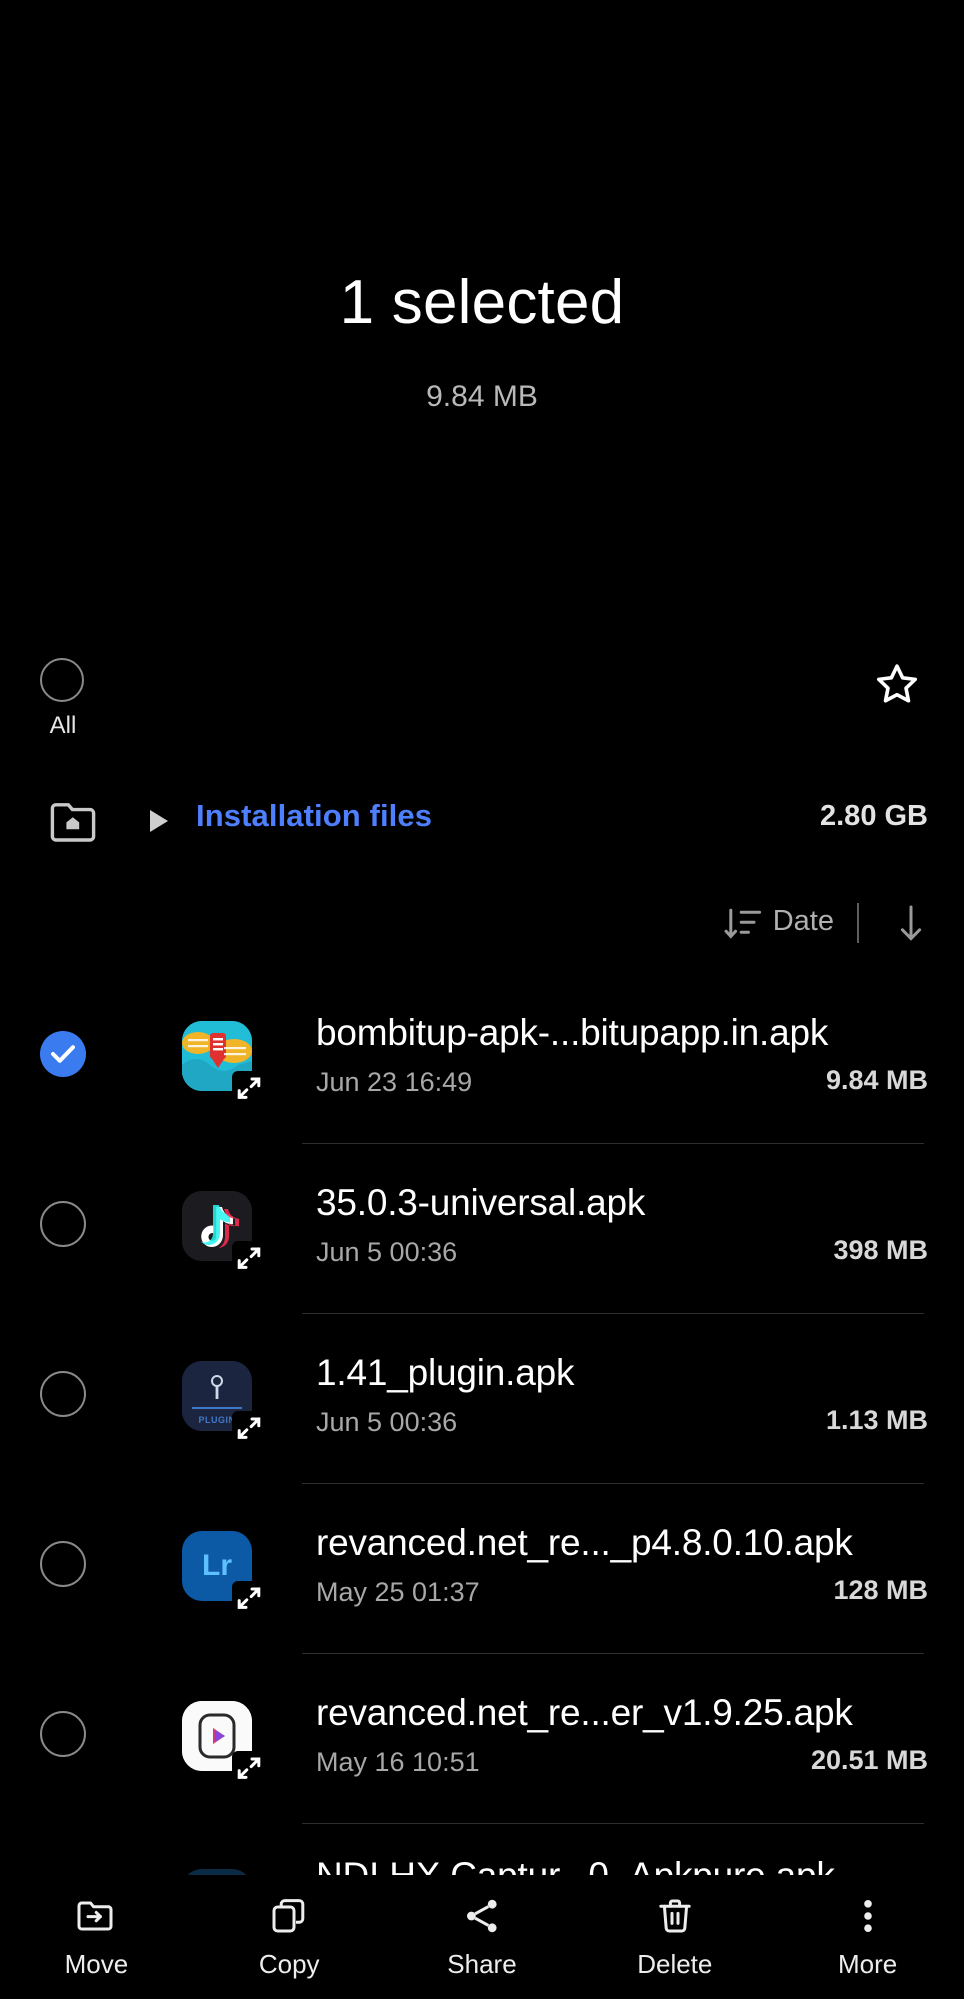 The height and width of the screenshot is (1999, 964). I want to click on file-name: revanced.net_re..._p4.8.0.10.apk, so click(584, 1542).